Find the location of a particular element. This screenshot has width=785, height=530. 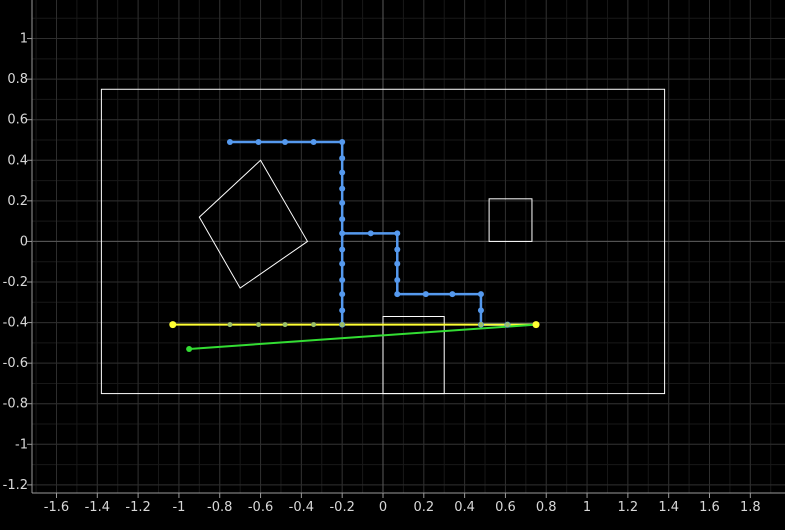

y-tick-label: -0.2 is located at coordinates (15, 282).